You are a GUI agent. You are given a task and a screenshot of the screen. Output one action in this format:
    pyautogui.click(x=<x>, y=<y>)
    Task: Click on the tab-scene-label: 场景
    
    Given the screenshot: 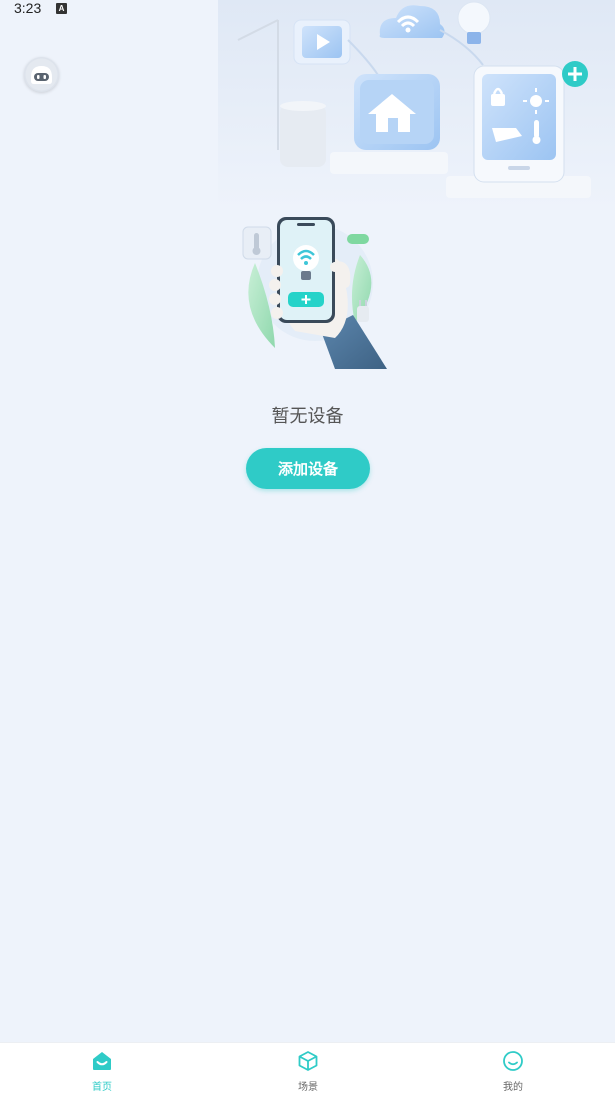 What is the action you would take?
    pyautogui.click(x=308, y=1087)
    